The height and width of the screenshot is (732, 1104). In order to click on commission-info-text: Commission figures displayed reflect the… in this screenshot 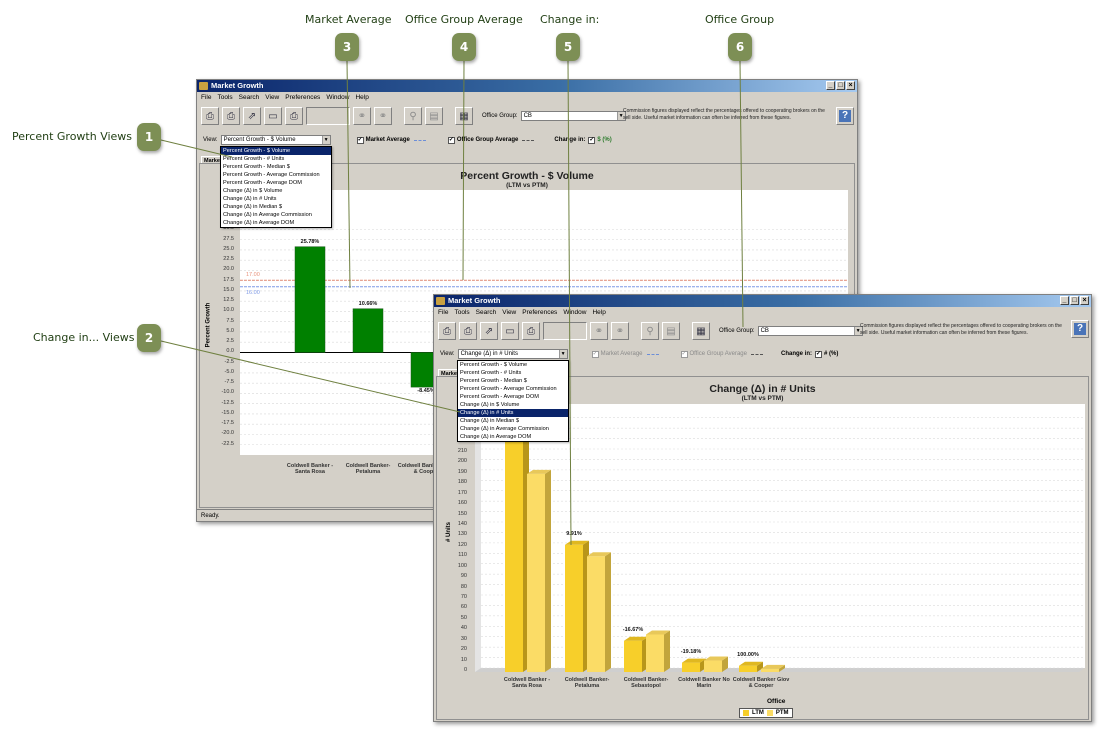, I will do `click(724, 114)`.